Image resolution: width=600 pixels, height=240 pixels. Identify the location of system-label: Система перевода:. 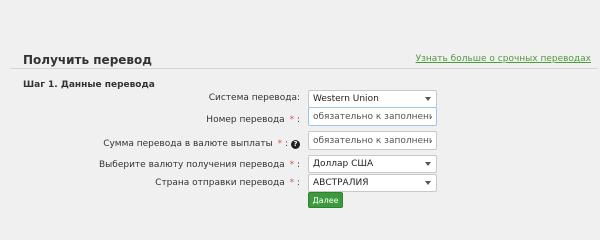
(254, 98).